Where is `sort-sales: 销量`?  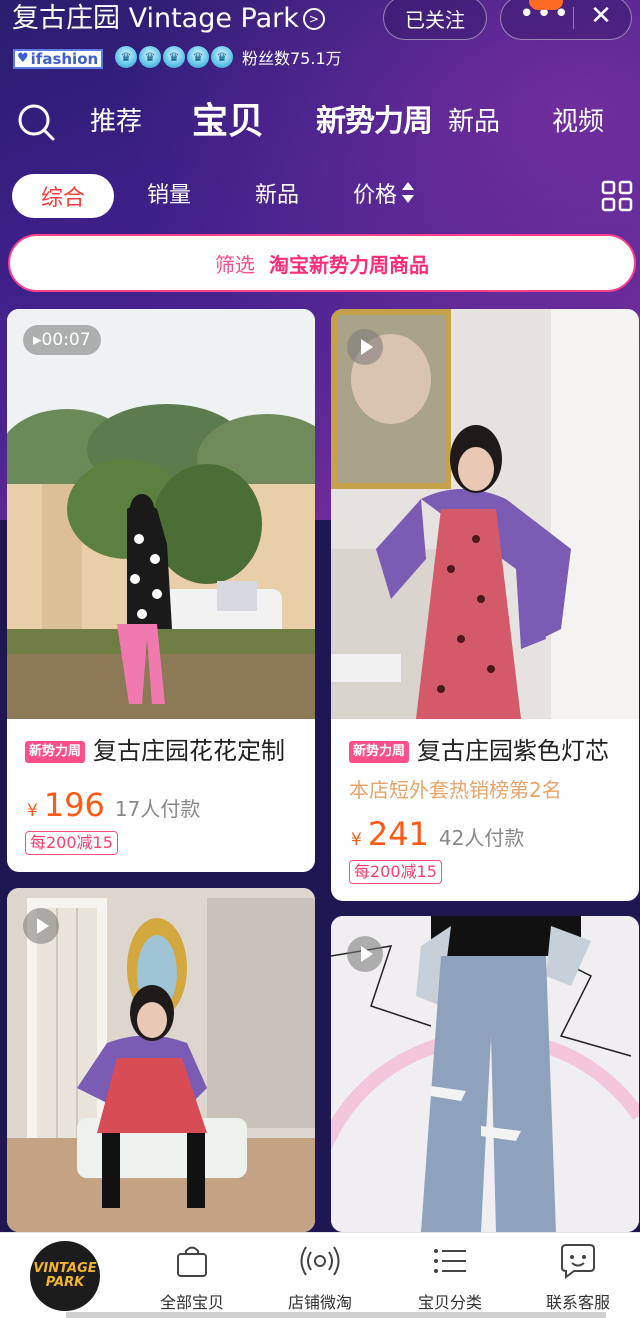
sort-sales: 销量 is located at coordinates (169, 196).